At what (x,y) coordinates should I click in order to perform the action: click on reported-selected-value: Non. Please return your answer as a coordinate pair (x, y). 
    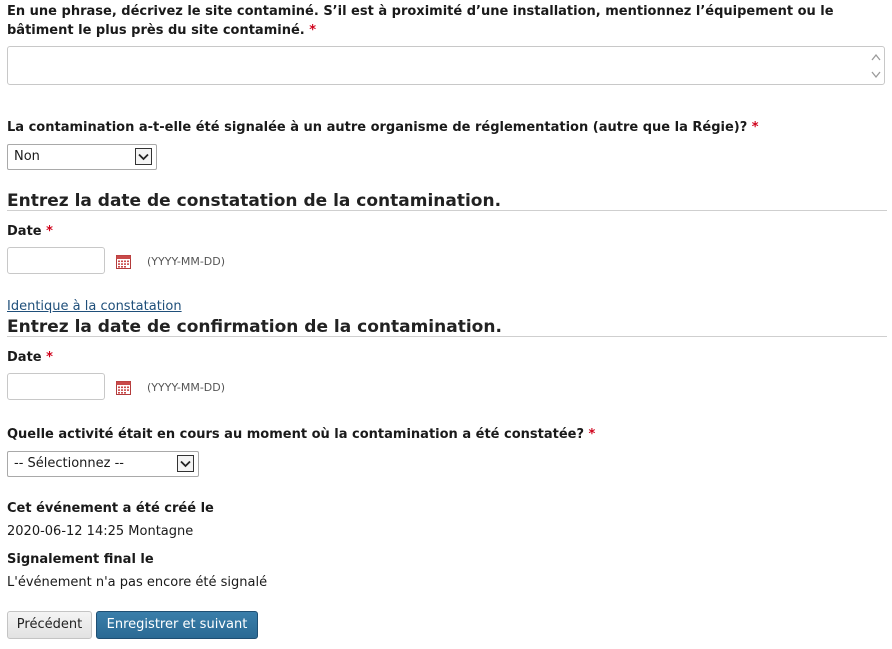
    Looking at the image, I should click on (27, 156).